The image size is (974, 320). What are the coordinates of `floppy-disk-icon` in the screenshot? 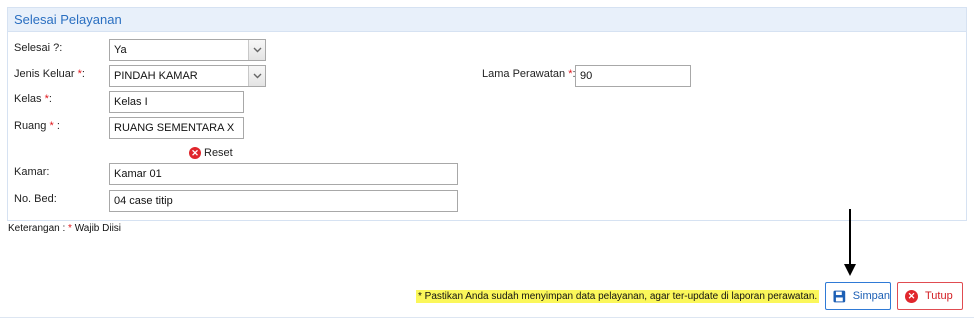 It's located at (839, 296).